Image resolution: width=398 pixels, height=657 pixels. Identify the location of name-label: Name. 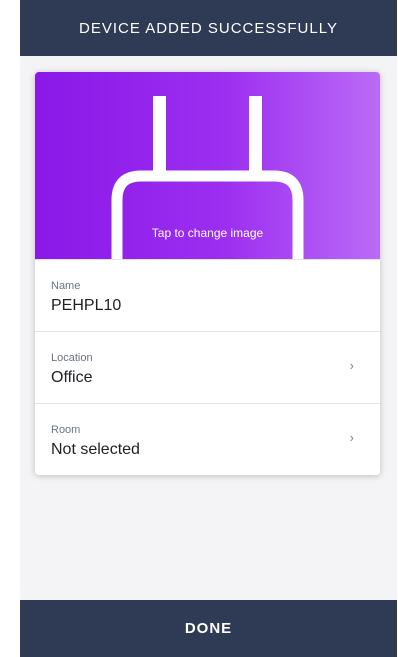
(66, 286).